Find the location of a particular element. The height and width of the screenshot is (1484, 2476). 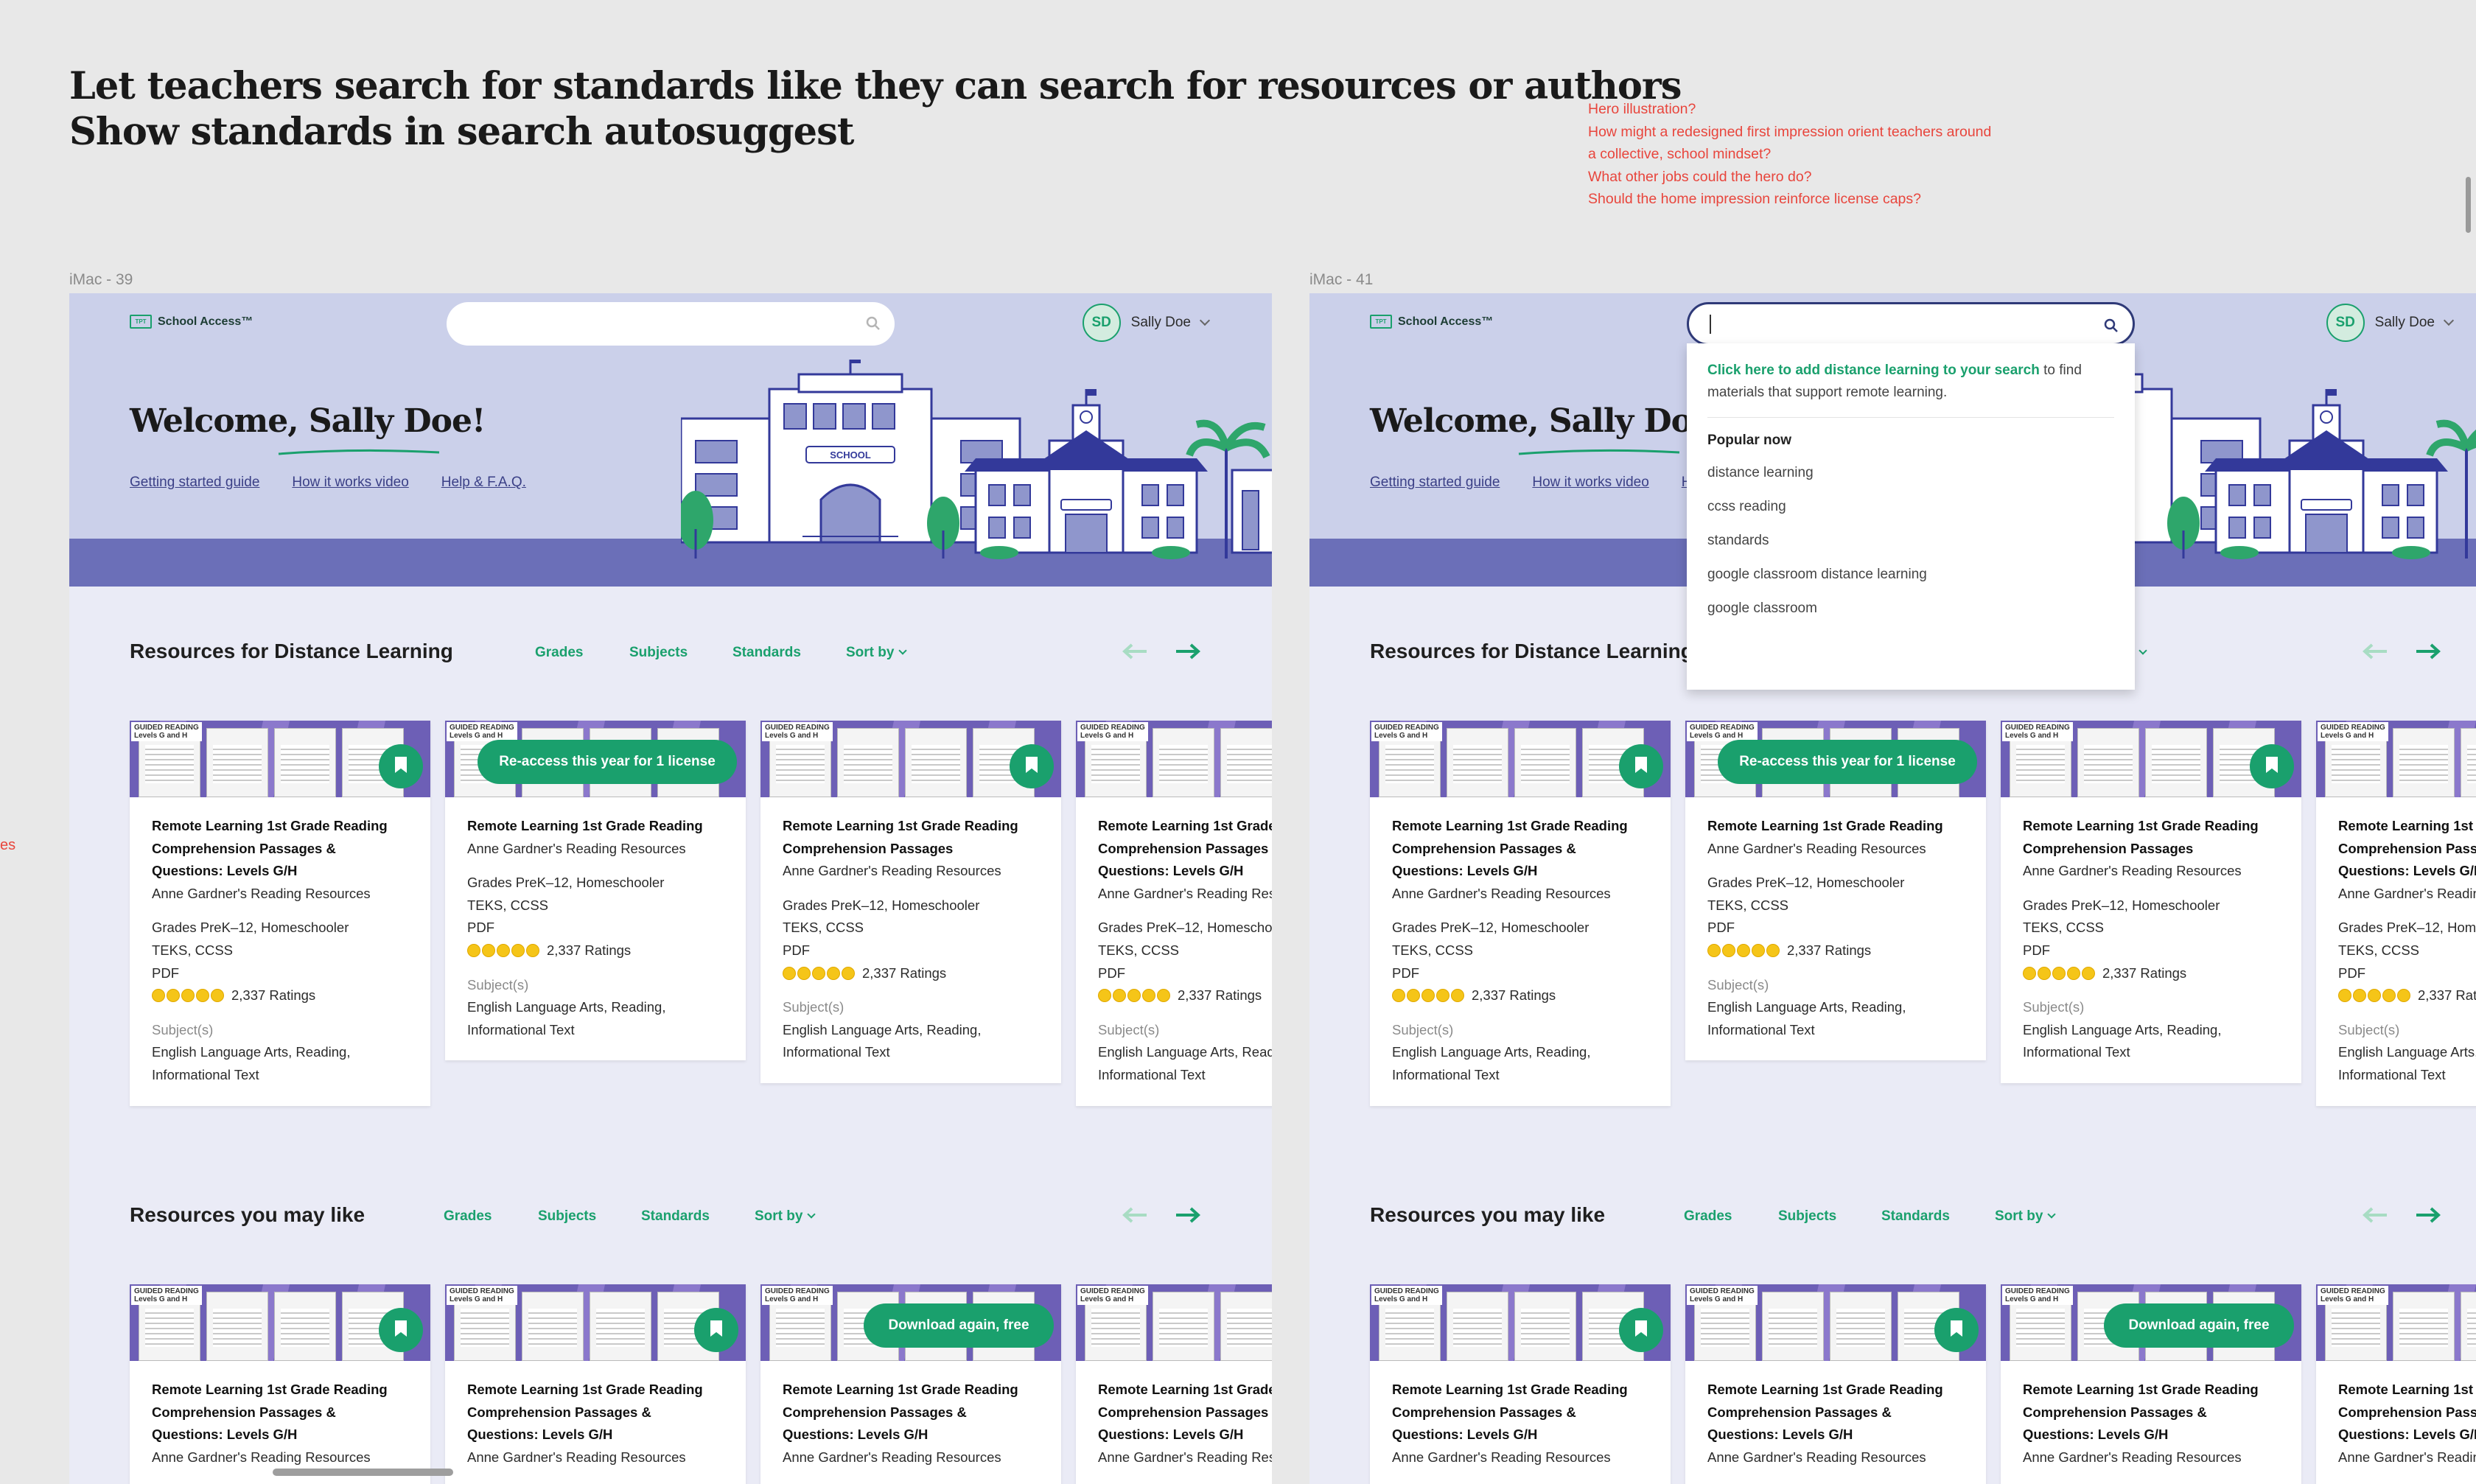

vertical-scrollbar is located at coordinates (2468, 205).